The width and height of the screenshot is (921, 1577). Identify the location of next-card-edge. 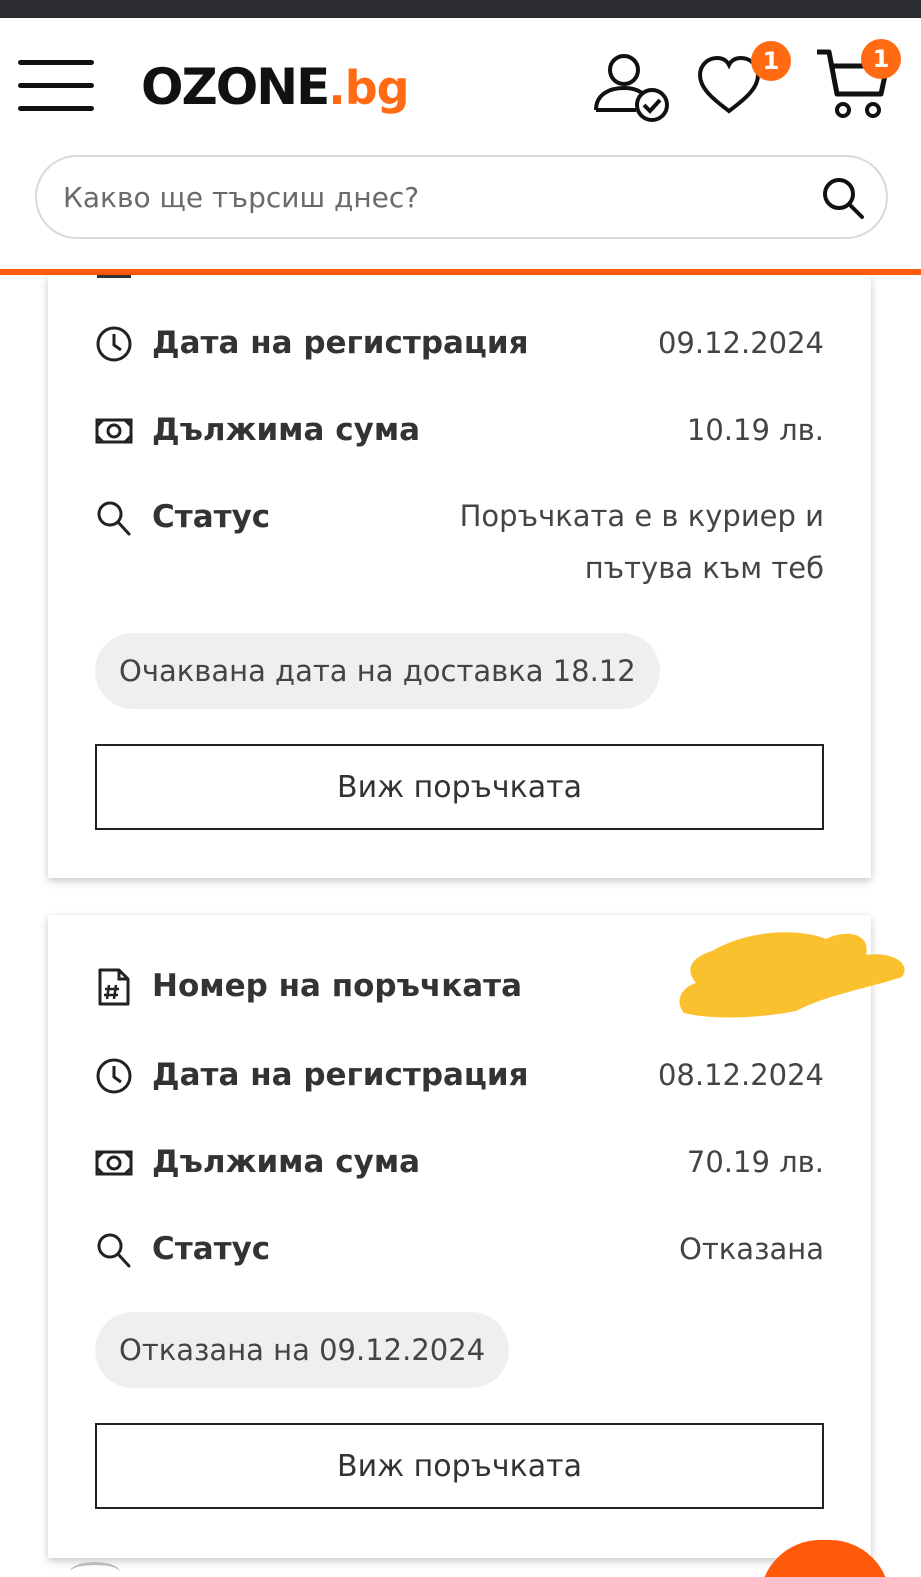
(95, 1569).